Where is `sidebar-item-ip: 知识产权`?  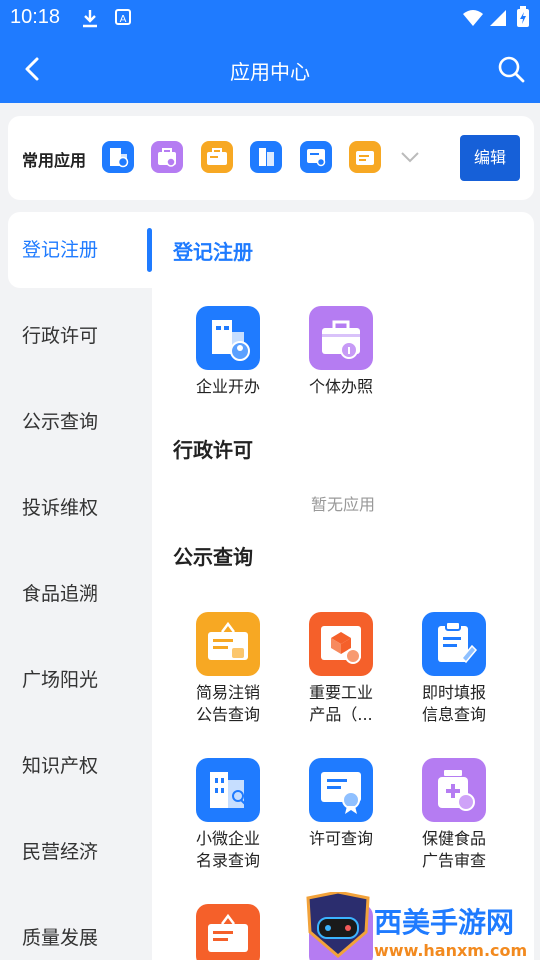
sidebar-item-ip: 知识产权 is located at coordinates (80, 766).